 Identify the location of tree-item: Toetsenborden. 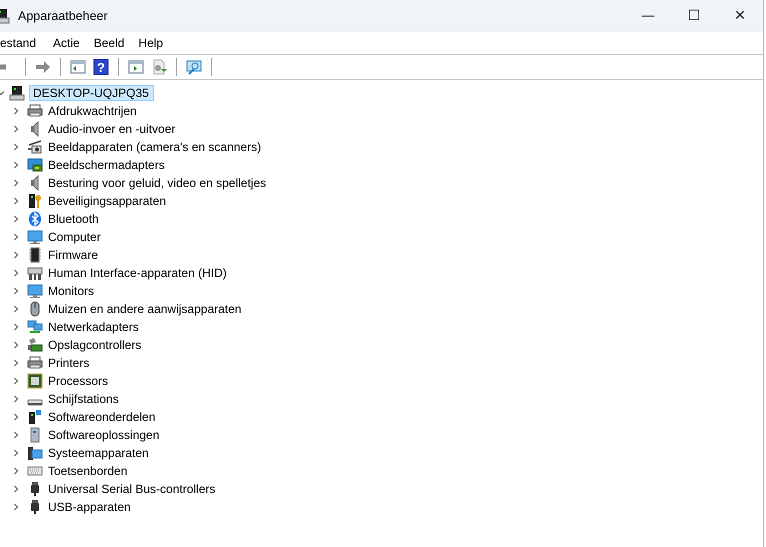
(88, 471).